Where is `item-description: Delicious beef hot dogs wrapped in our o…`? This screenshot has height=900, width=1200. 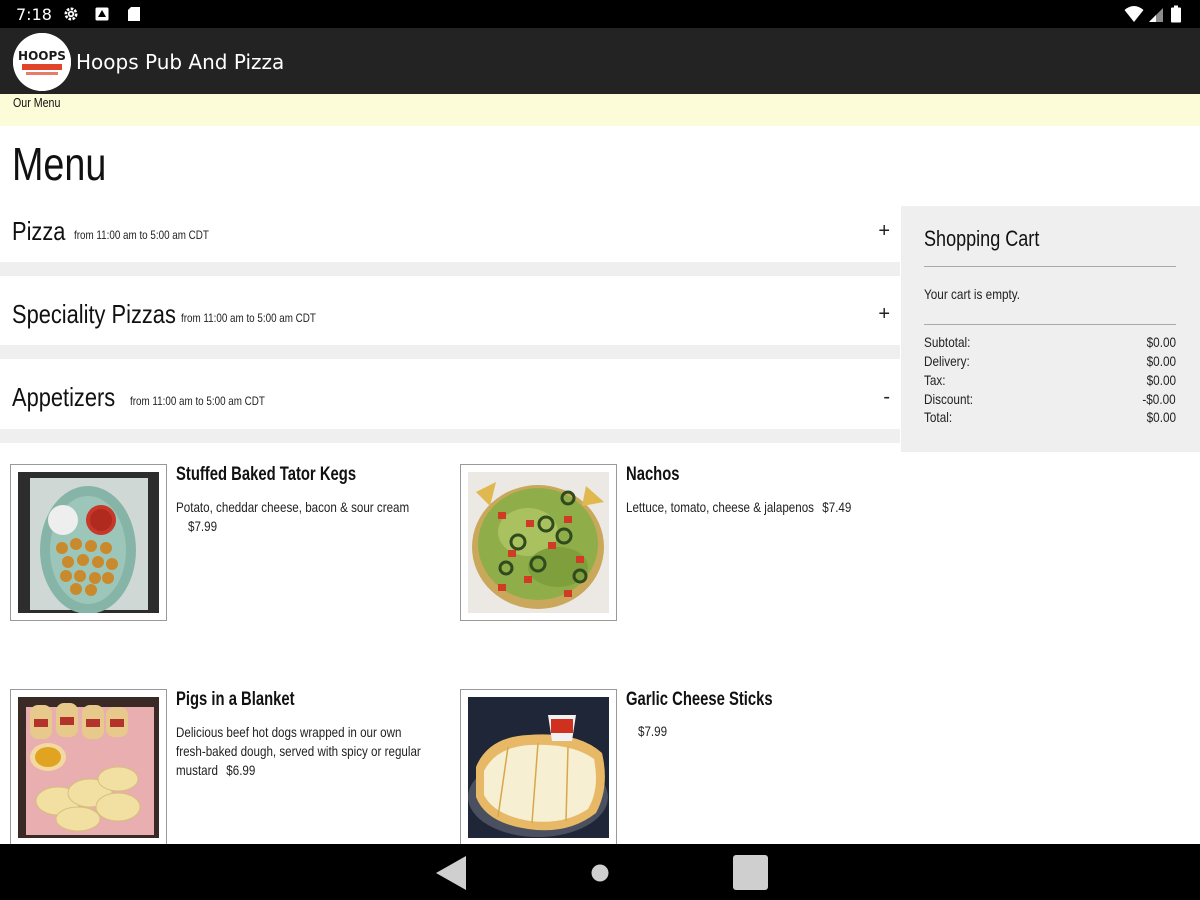
item-description: Delicious beef hot dogs wrapped in our o… is located at coordinates (304, 751).